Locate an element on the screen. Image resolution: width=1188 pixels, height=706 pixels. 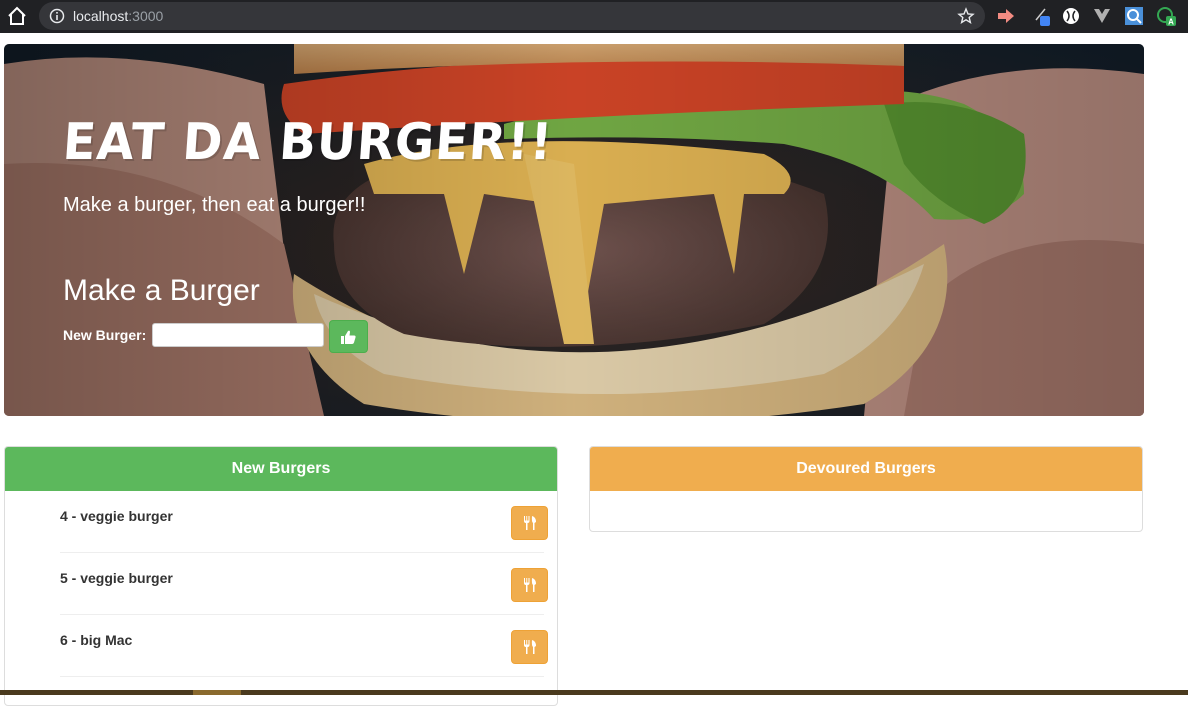
list-item: 4 - veggie burger is located at coordinates (304, 522).